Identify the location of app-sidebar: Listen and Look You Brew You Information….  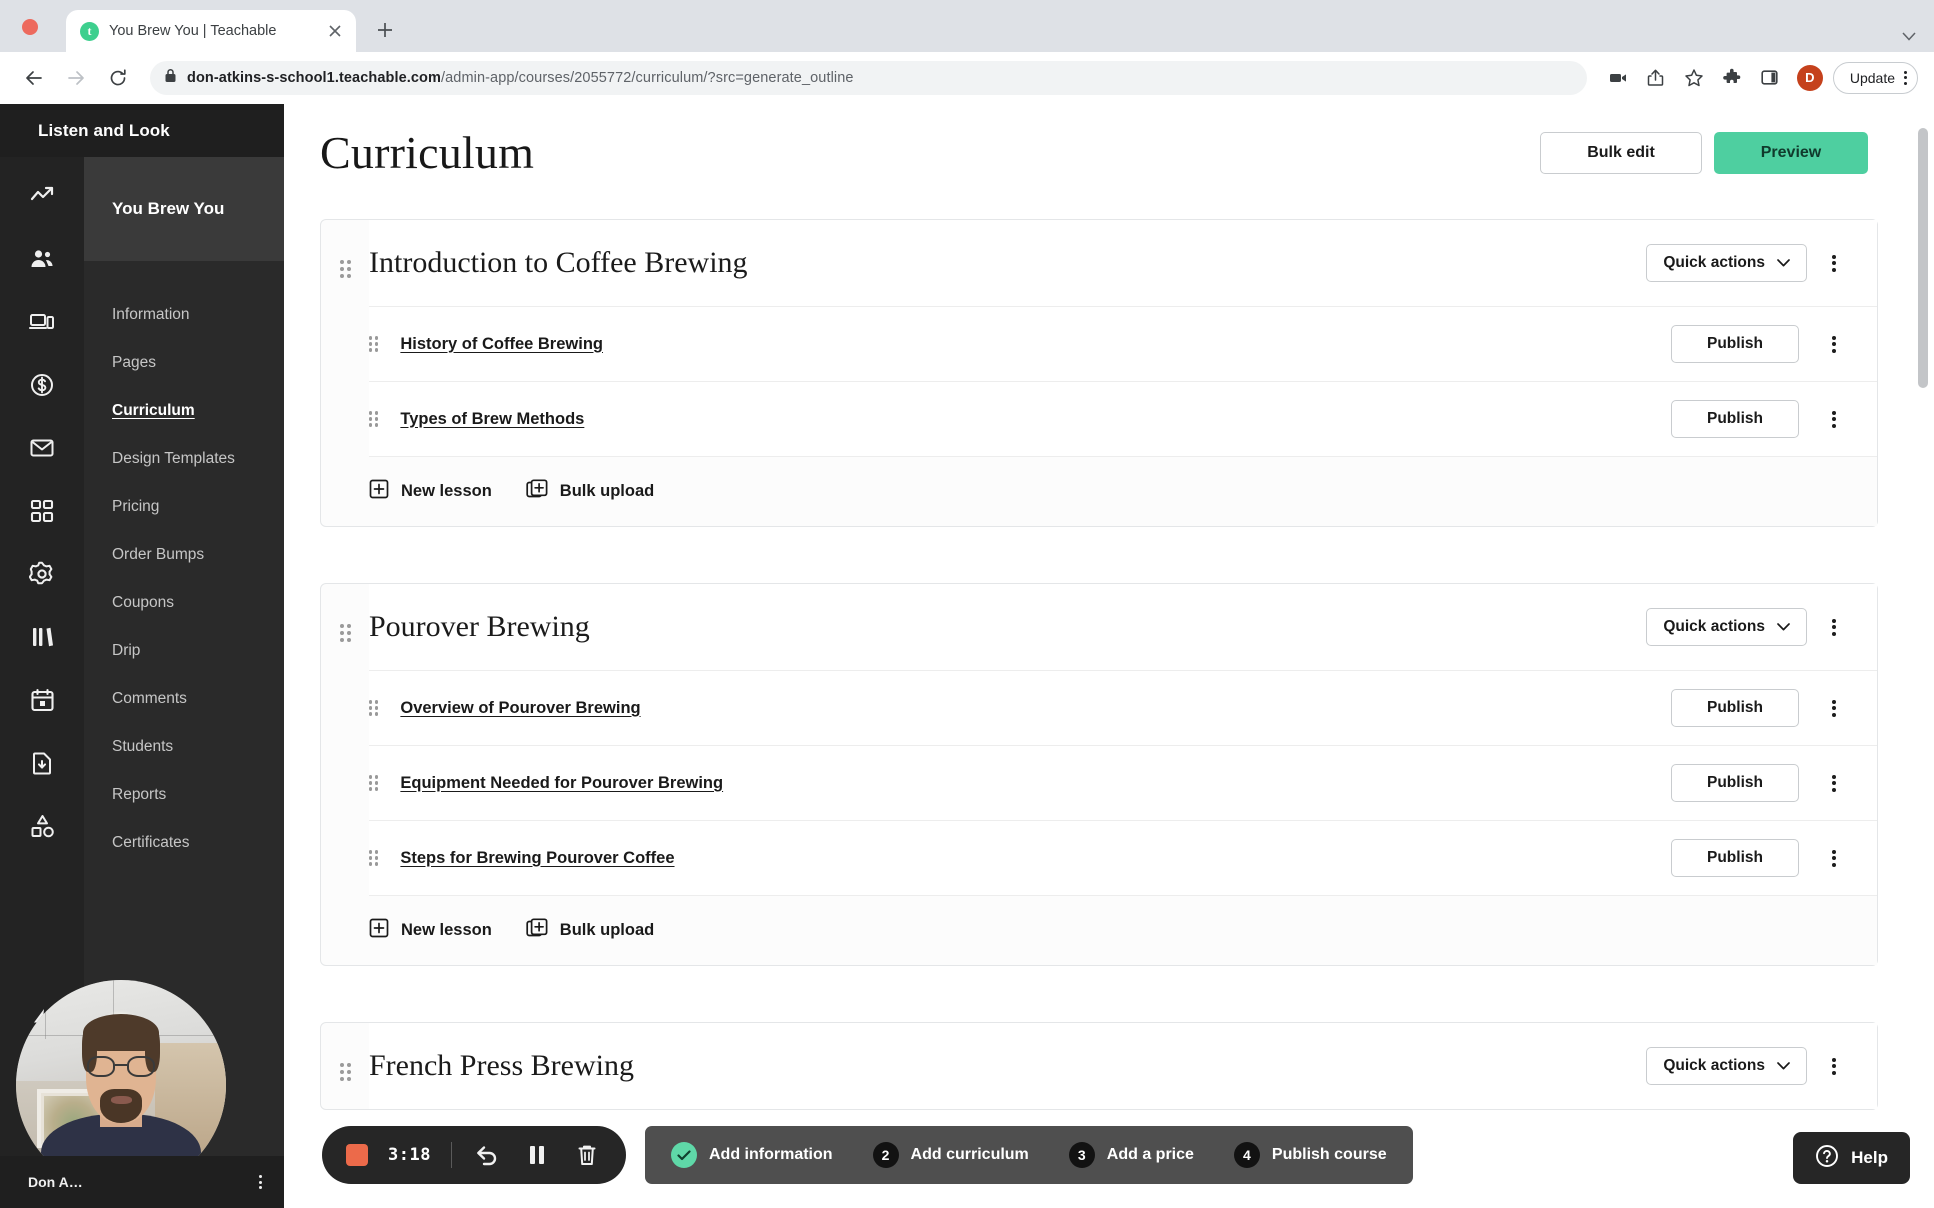
(142, 656).